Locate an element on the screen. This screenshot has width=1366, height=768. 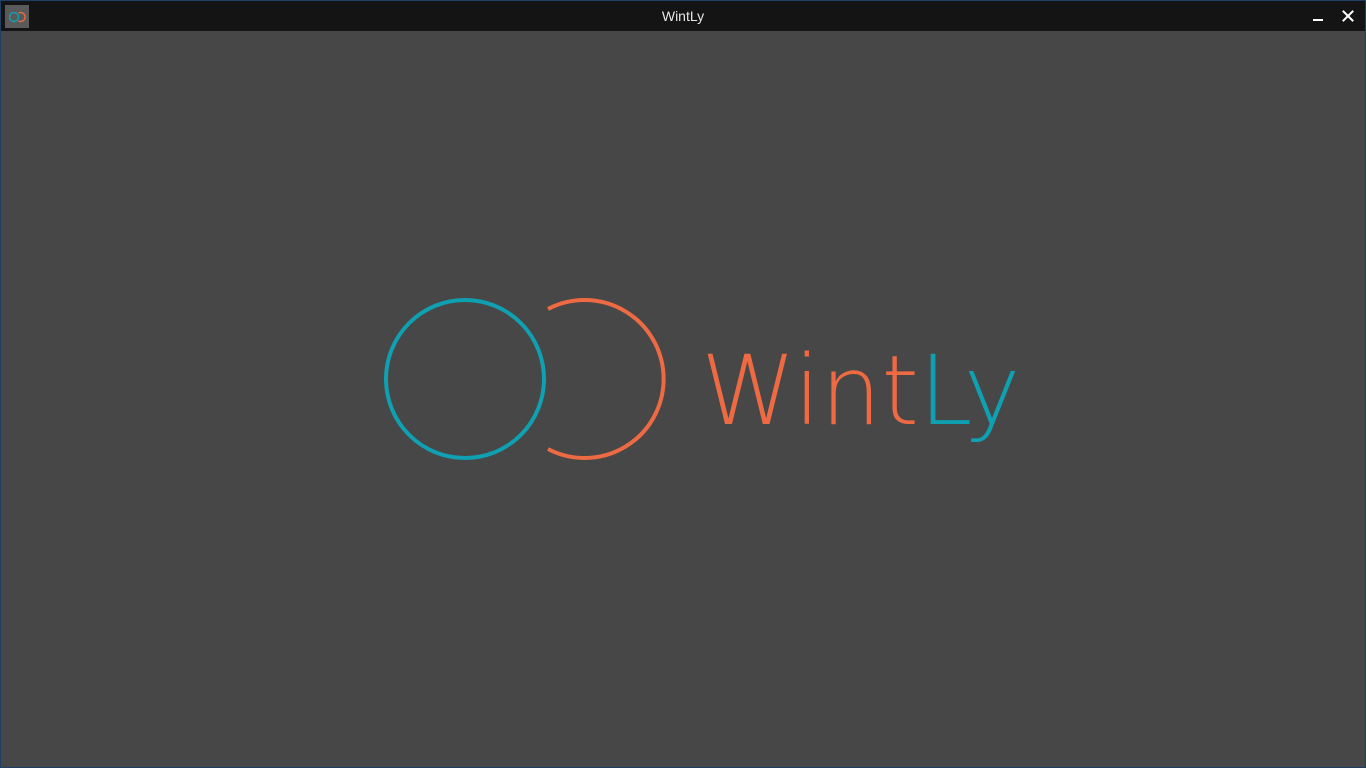
close-button is located at coordinates (1348, 16).